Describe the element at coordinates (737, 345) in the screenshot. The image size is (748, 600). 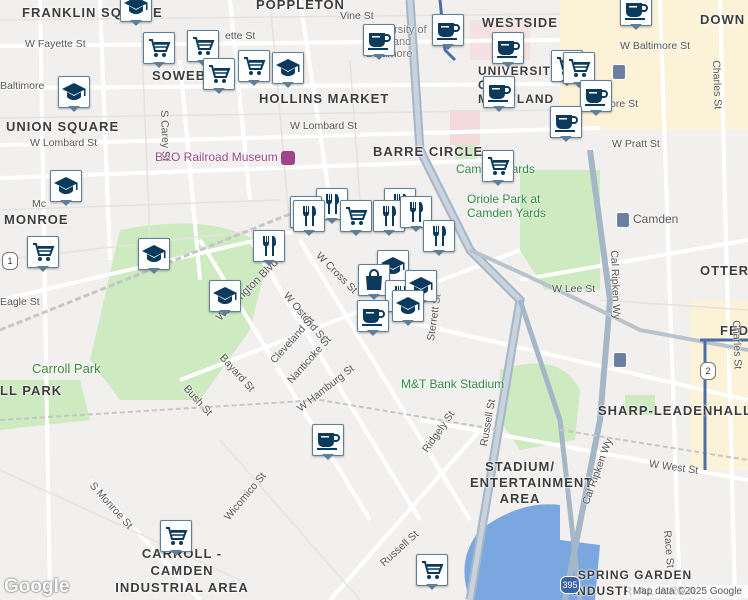
I see `street-charles-south: Charles St` at that location.